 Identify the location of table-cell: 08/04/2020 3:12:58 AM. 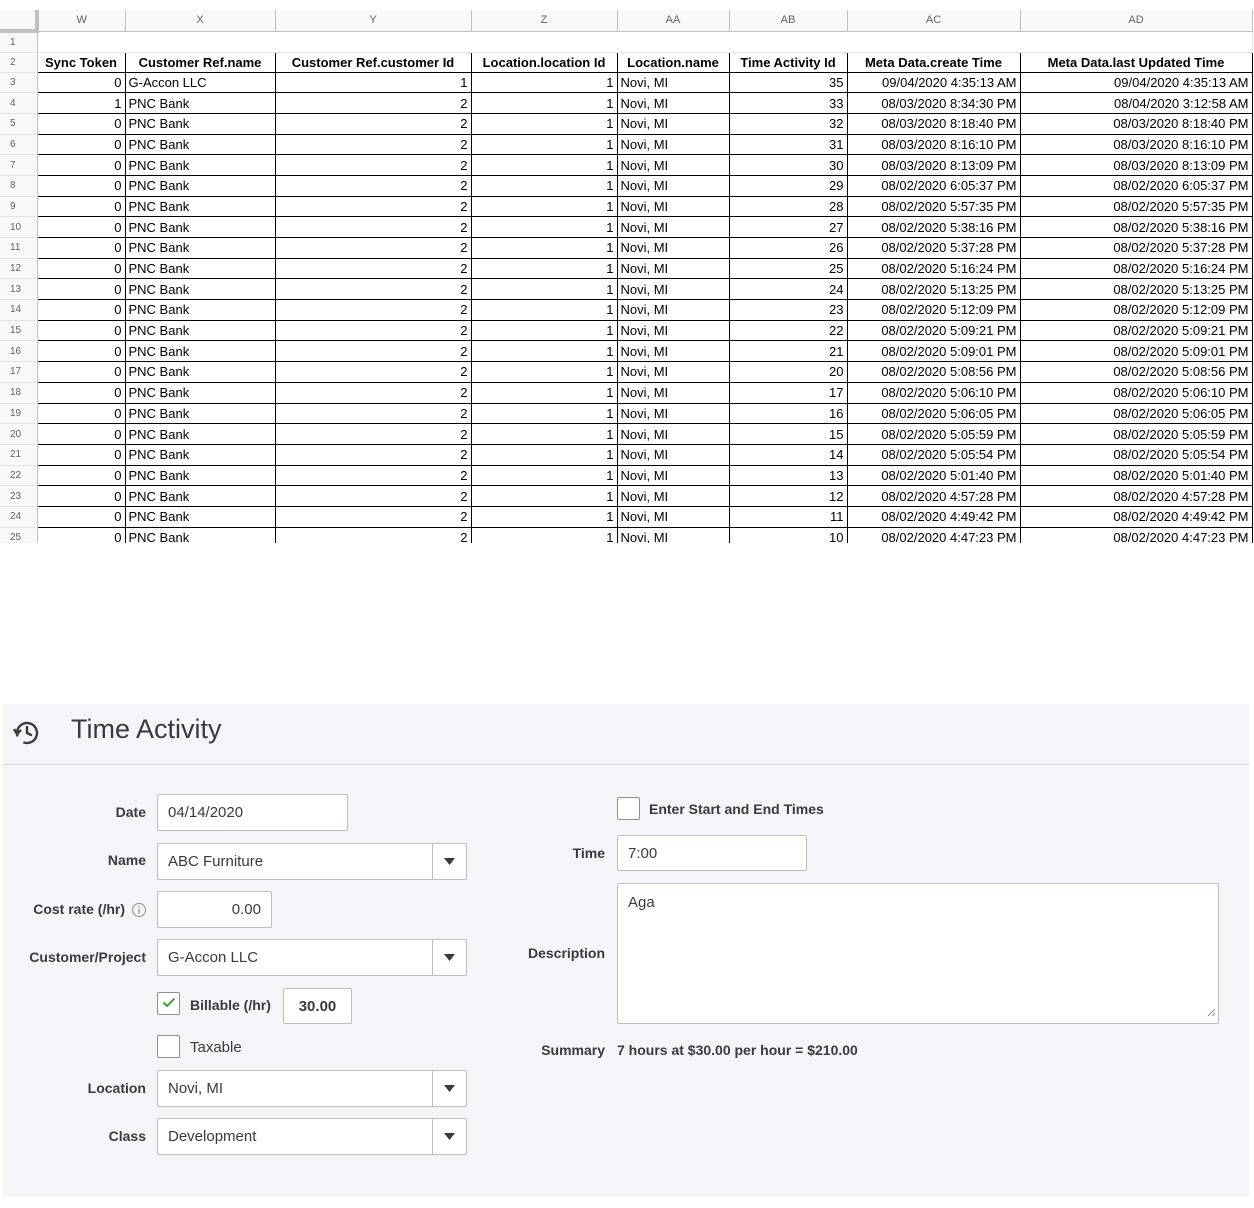
(1136, 103).